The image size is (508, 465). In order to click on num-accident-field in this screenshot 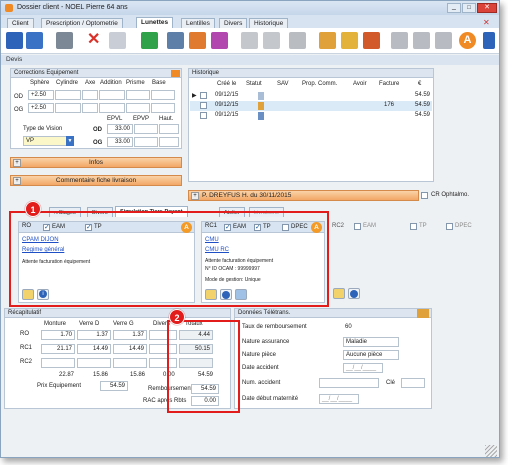, I will do `click(349, 383)`.